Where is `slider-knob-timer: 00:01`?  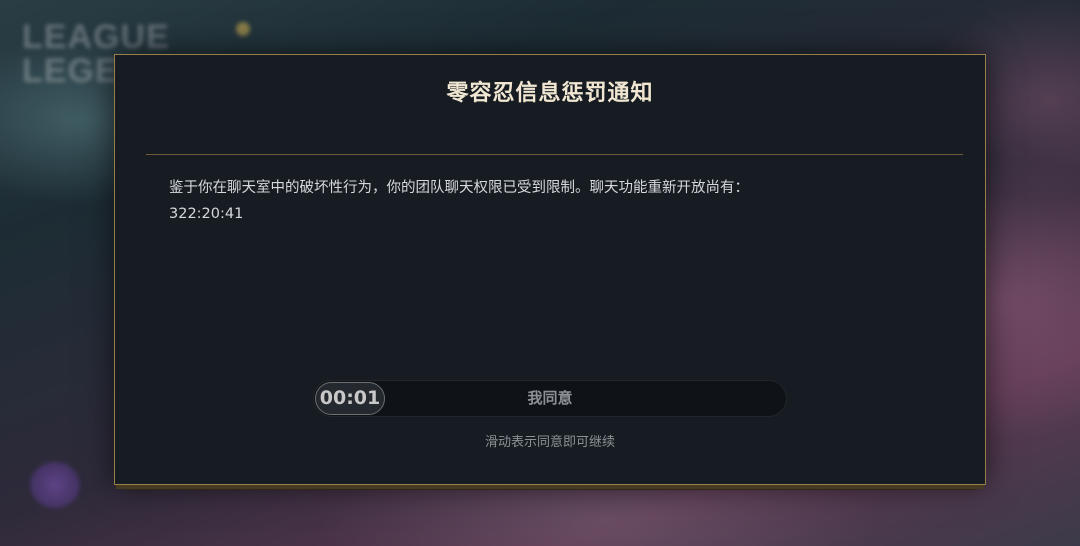 slider-knob-timer: 00:01 is located at coordinates (350, 398).